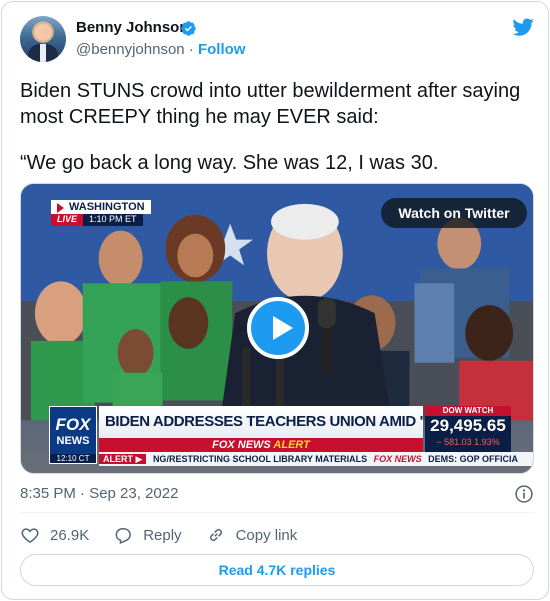 The image size is (550, 601). Describe the element at coordinates (130, 49) in the screenshot. I see `author-handle: @bennyjohnson` at that location.